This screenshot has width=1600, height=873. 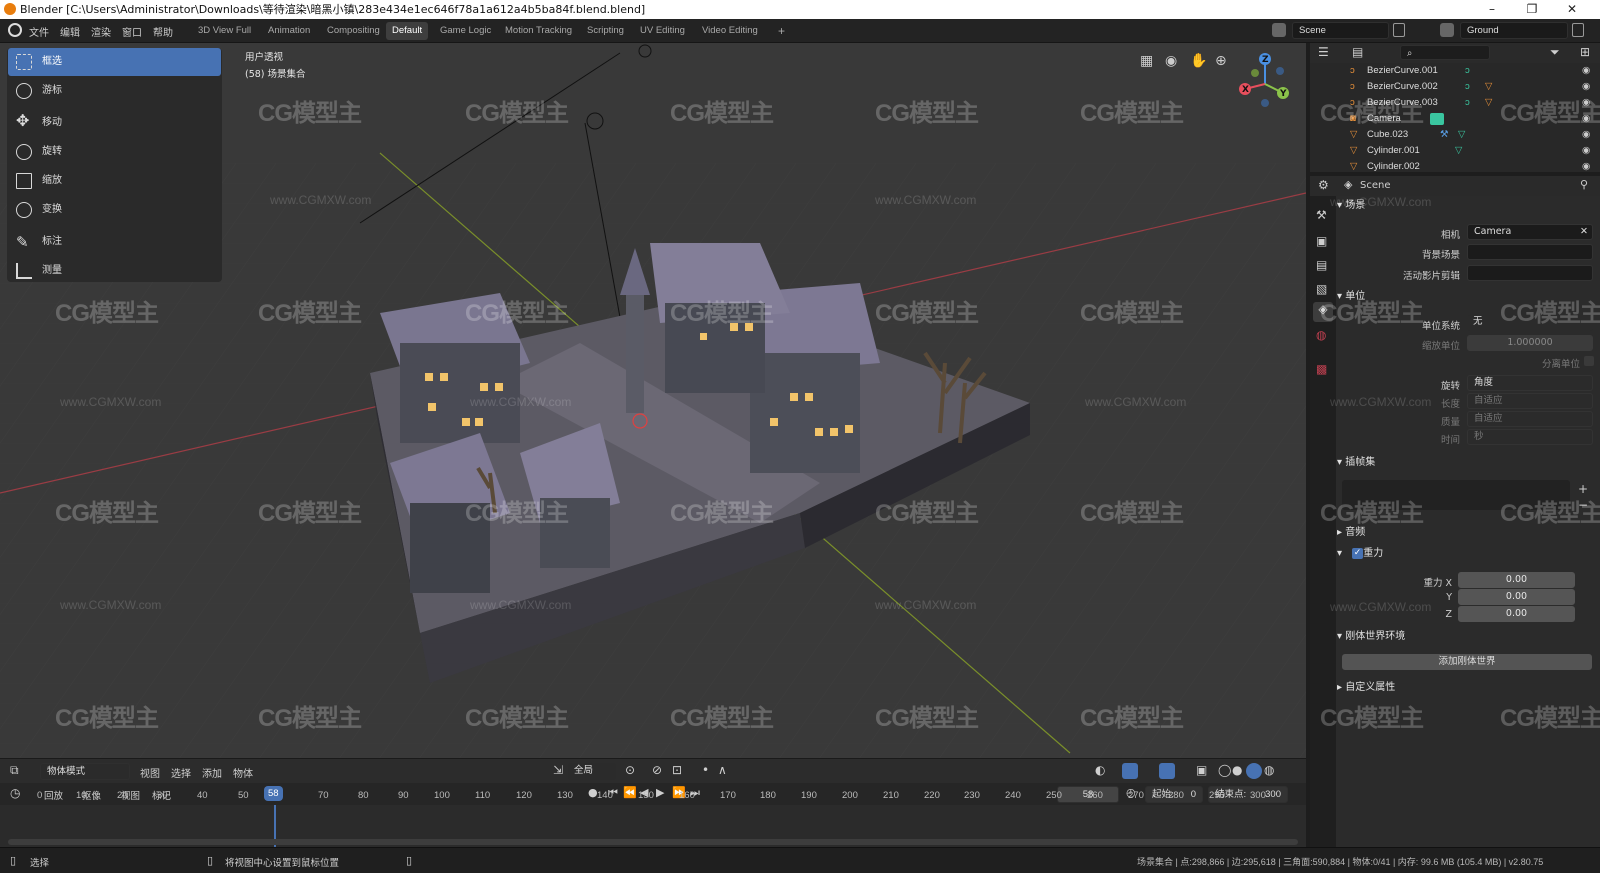 I want to click on outliner-row: ▽ Cube.023 ⚒ ▽ ◉, so click(x=1455, y=135).